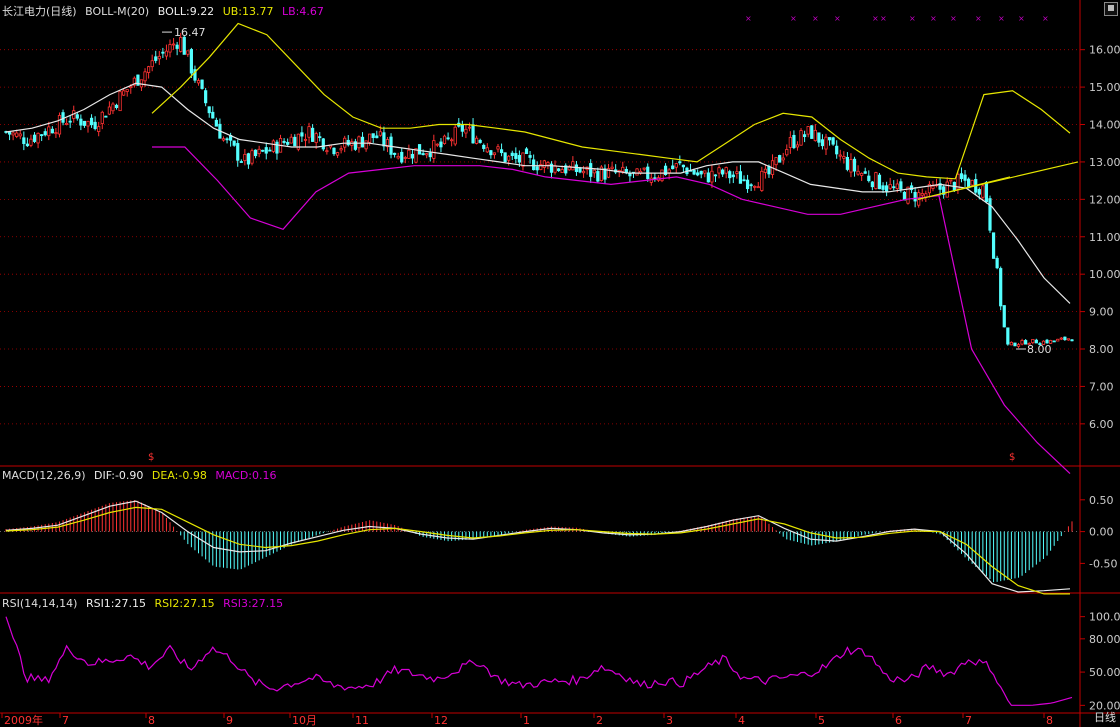 This screenshot has width=1120, height=727. Describe the element at coordinates (1111, 9) in the screenshot. I see `panel-select-button` at that location.